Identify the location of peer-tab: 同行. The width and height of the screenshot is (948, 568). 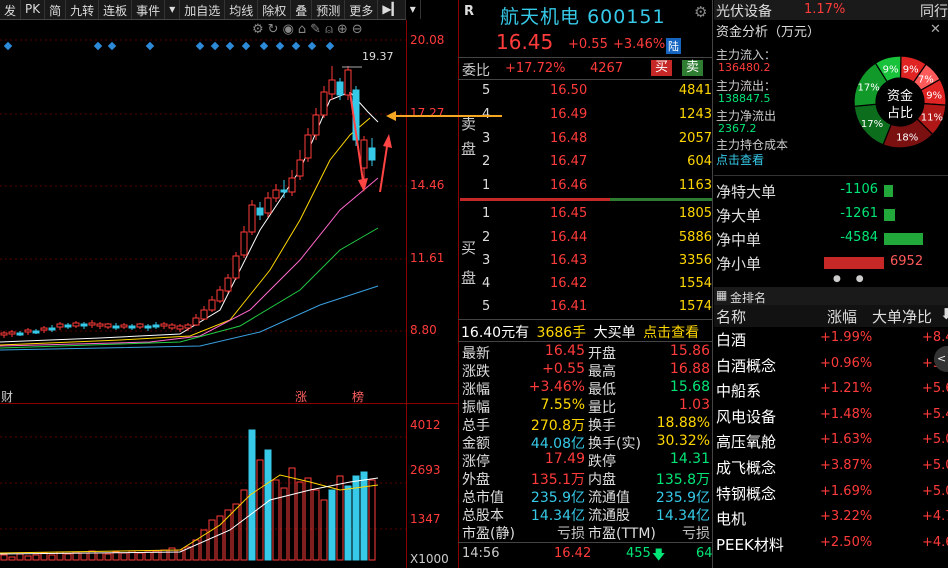
(934, 11).